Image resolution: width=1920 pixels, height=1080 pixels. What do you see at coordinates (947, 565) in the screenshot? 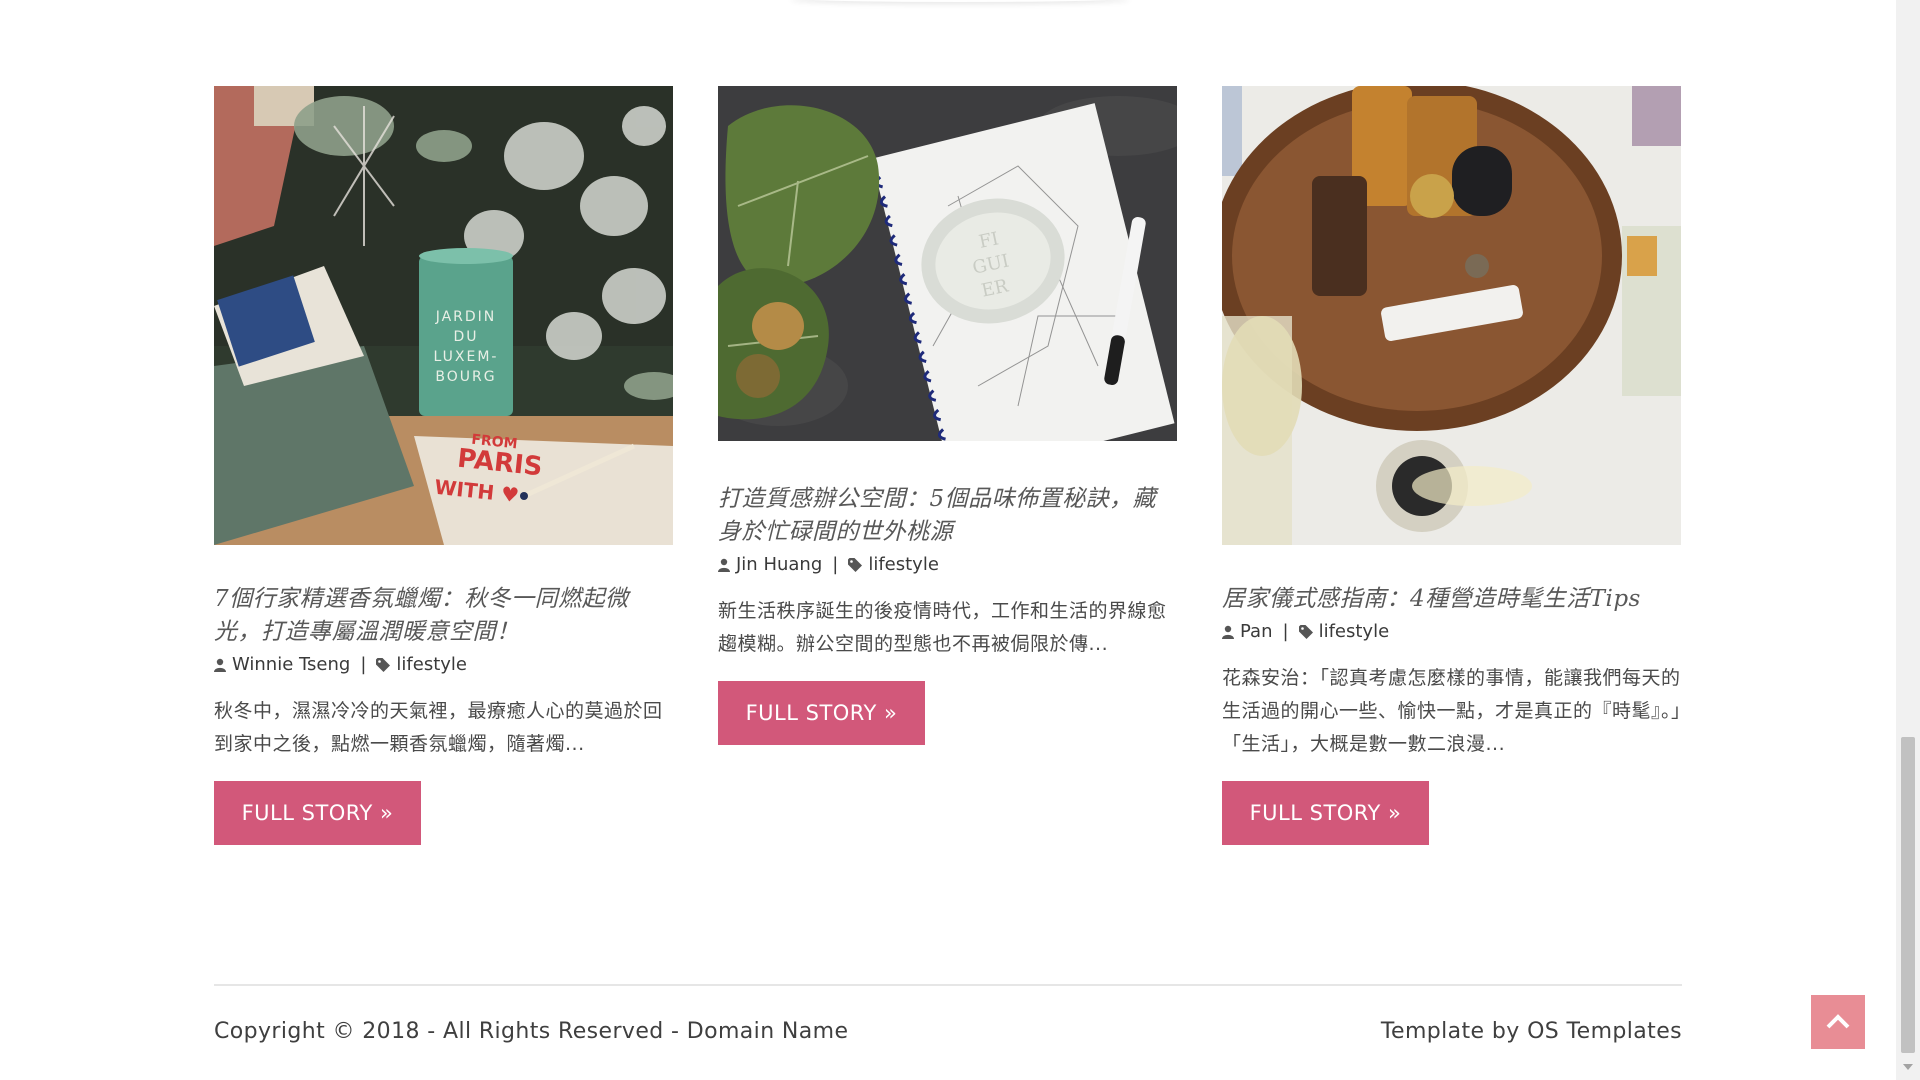
I see `post-meta: Jin Huang | lifestyle` at bounding box center [947, 565].